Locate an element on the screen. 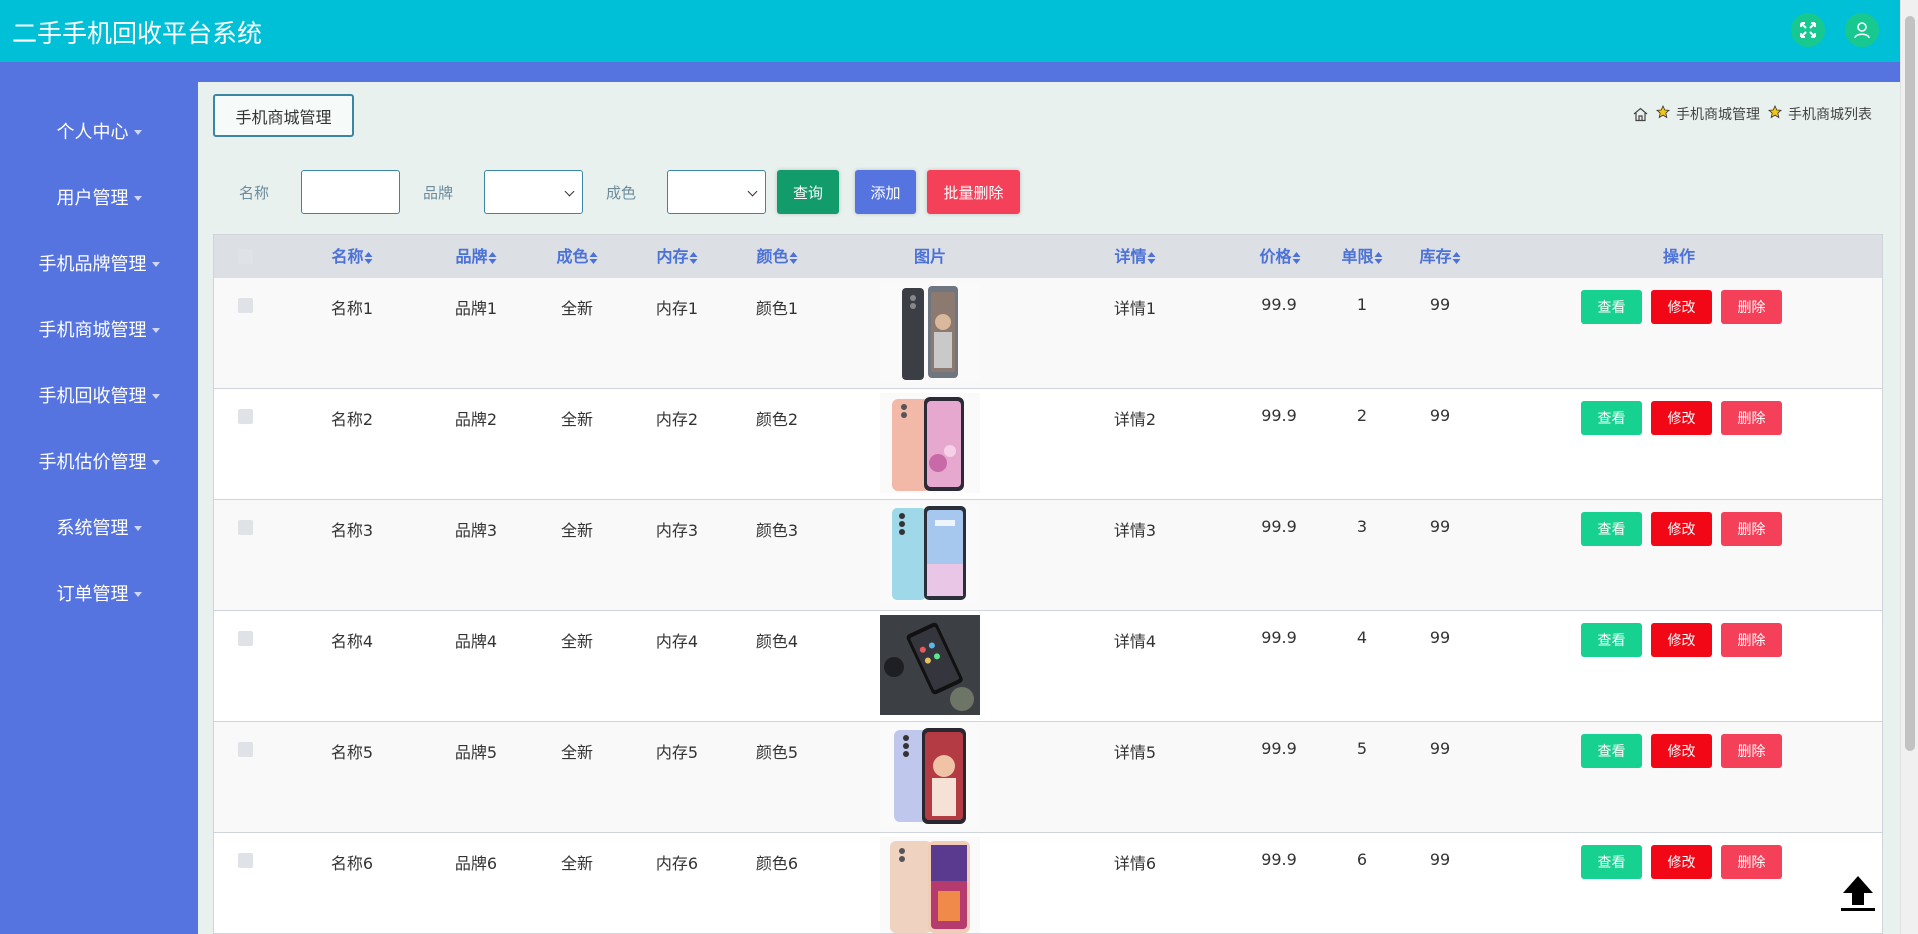 This screenshot has width=1918, height=934. header-stock: 库存 is located at coordinates (1440, 256).